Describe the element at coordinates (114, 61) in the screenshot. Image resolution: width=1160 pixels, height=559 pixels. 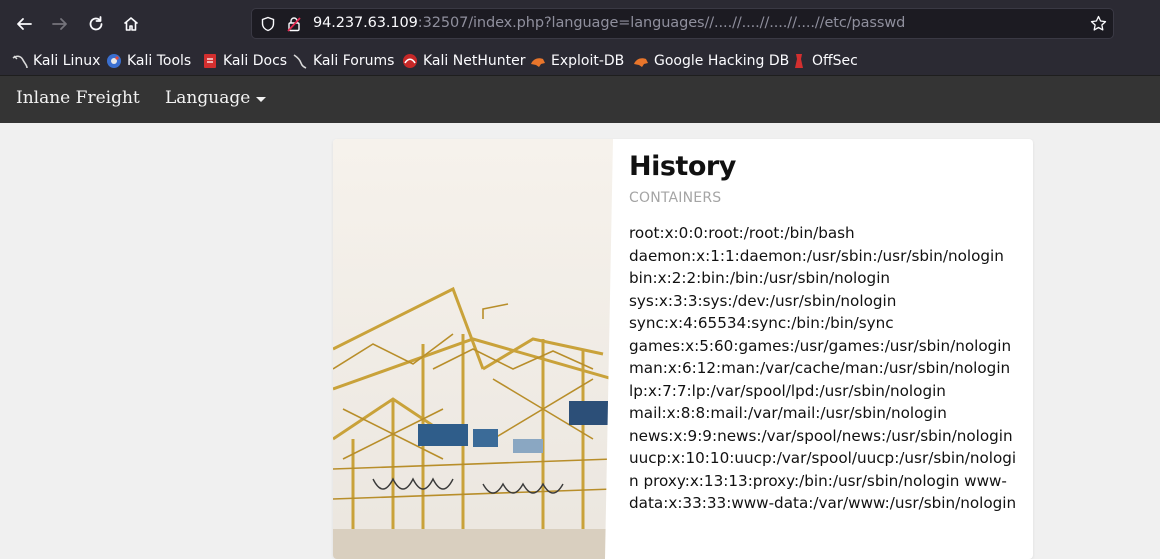
I see `kali-tools-icon` at that location.